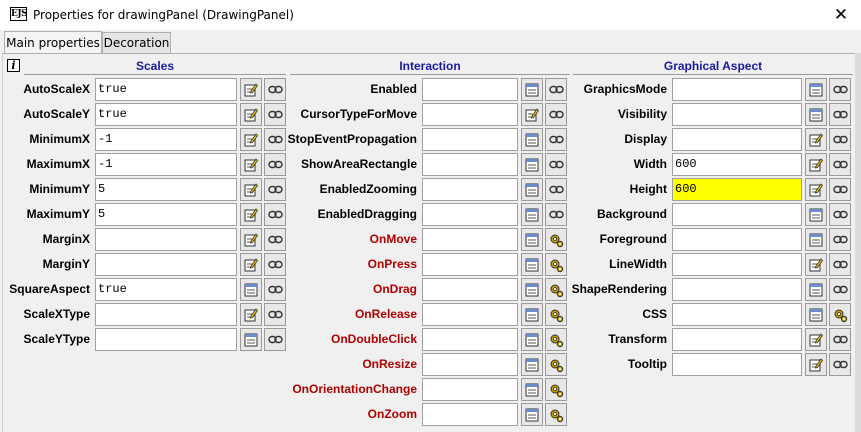 The image size is (861, 432). I want to click on property-row-width: Width 600, so click(430, 164).